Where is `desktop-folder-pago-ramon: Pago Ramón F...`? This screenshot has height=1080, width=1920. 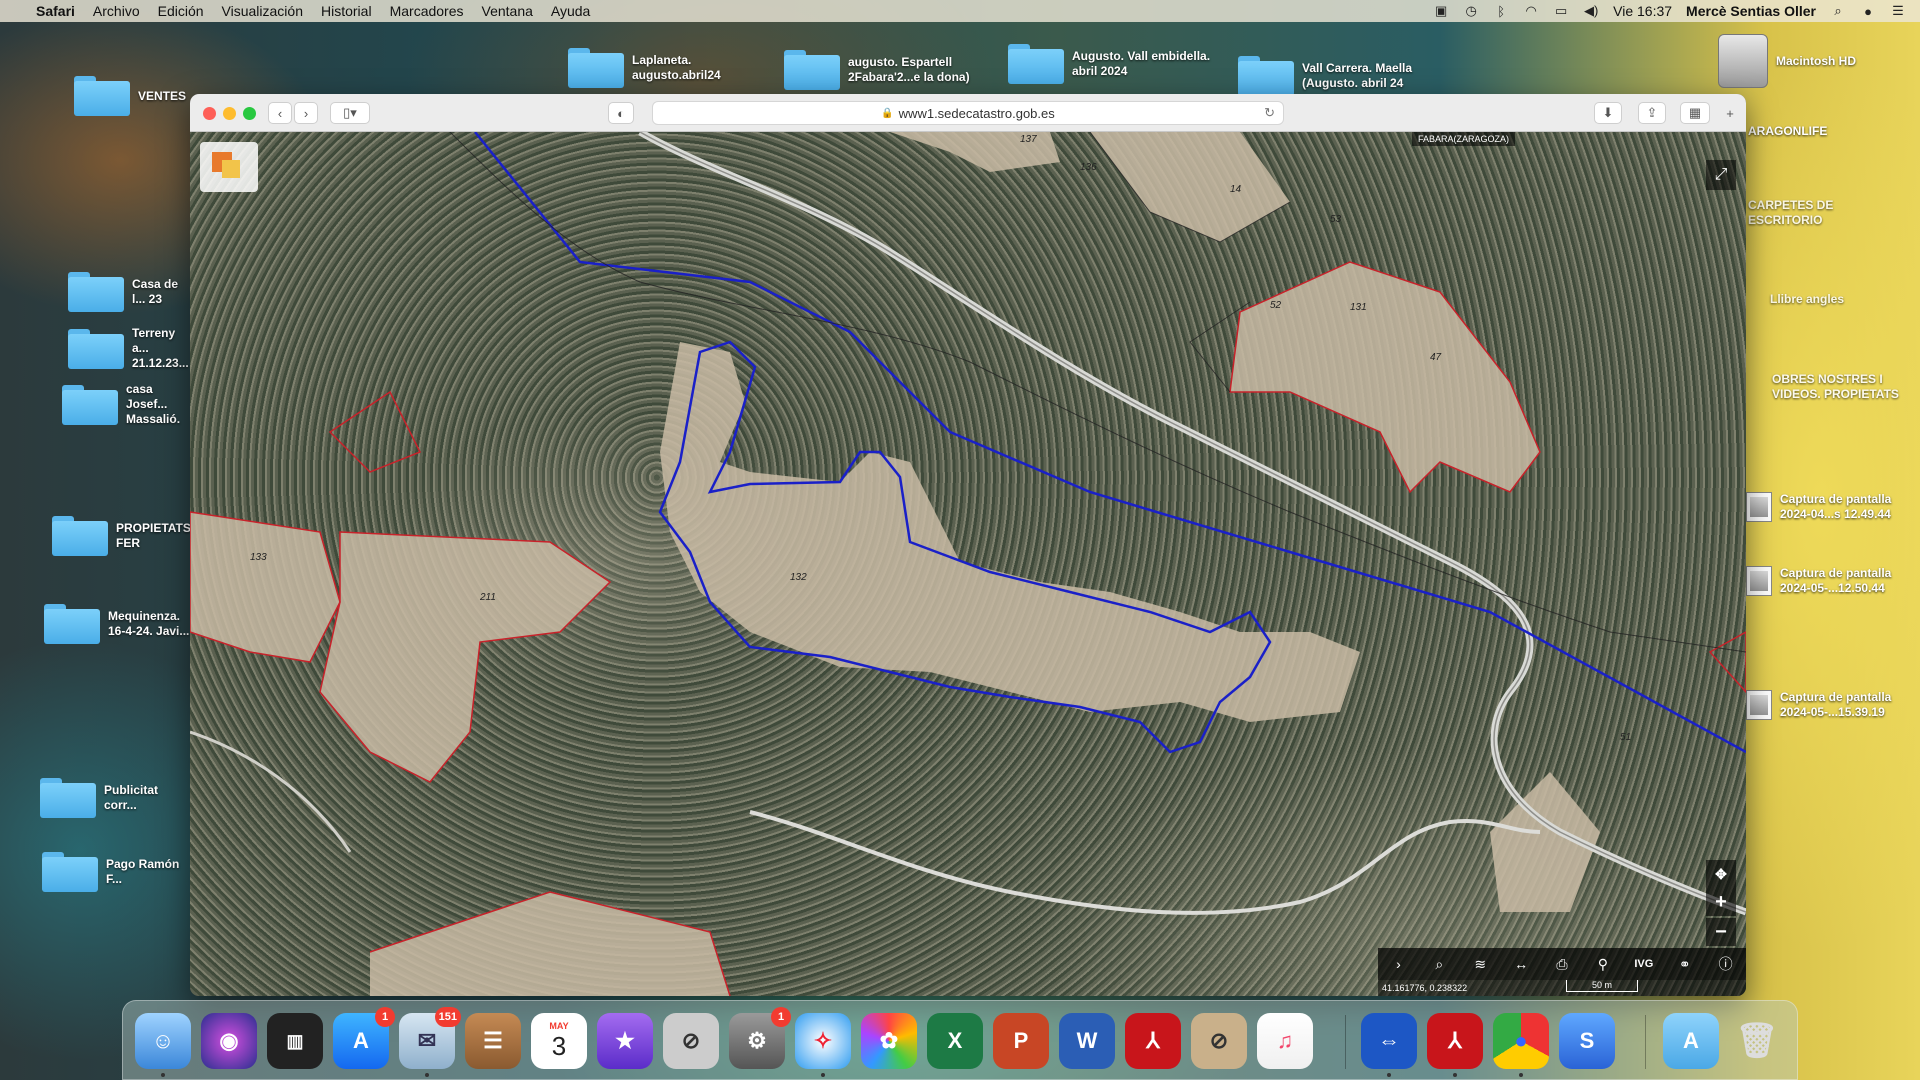 desktop-folder-pago-ramon: Pago Ramón F... is located at coordinates (118, 872).